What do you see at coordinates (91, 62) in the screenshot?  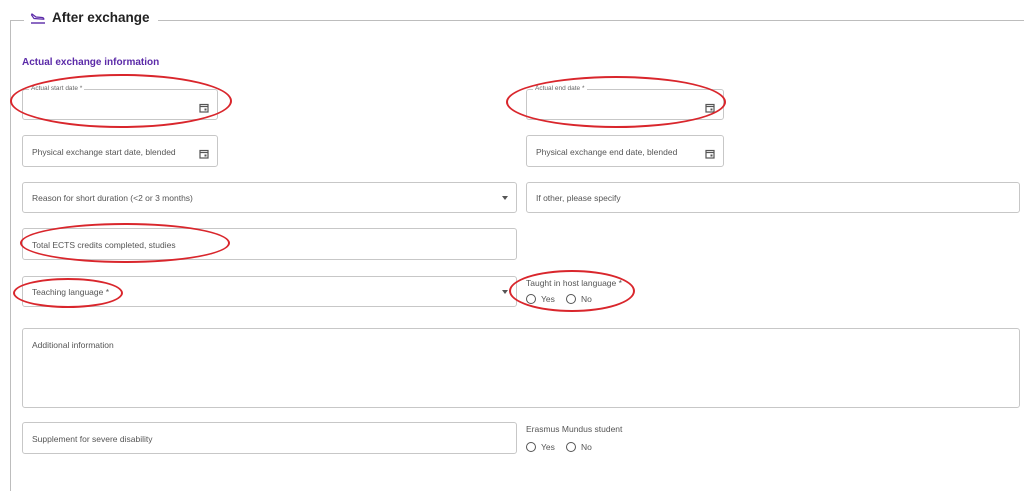 I see `subsection-title: Actual exchange information` at bounding box center [91, 62].